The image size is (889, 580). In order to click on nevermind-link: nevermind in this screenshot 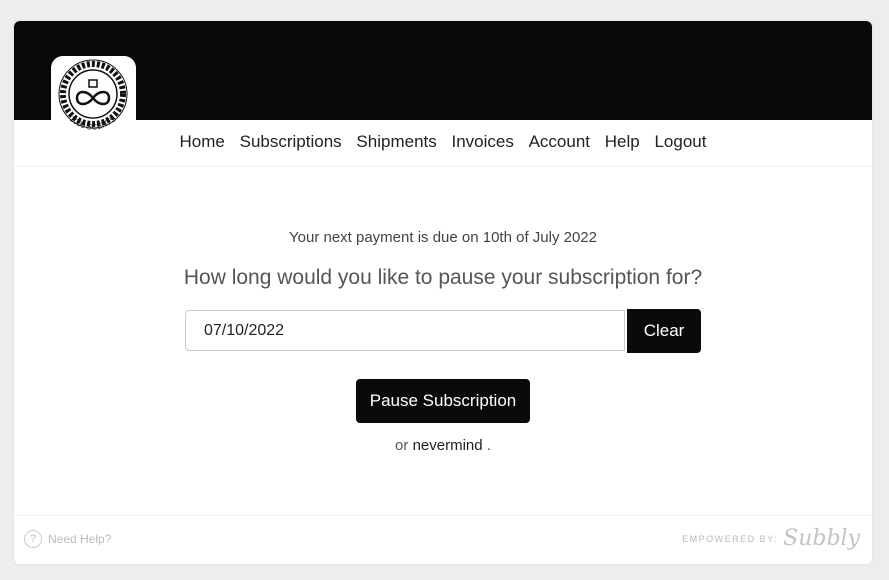, I will do `click(448, 445)`.